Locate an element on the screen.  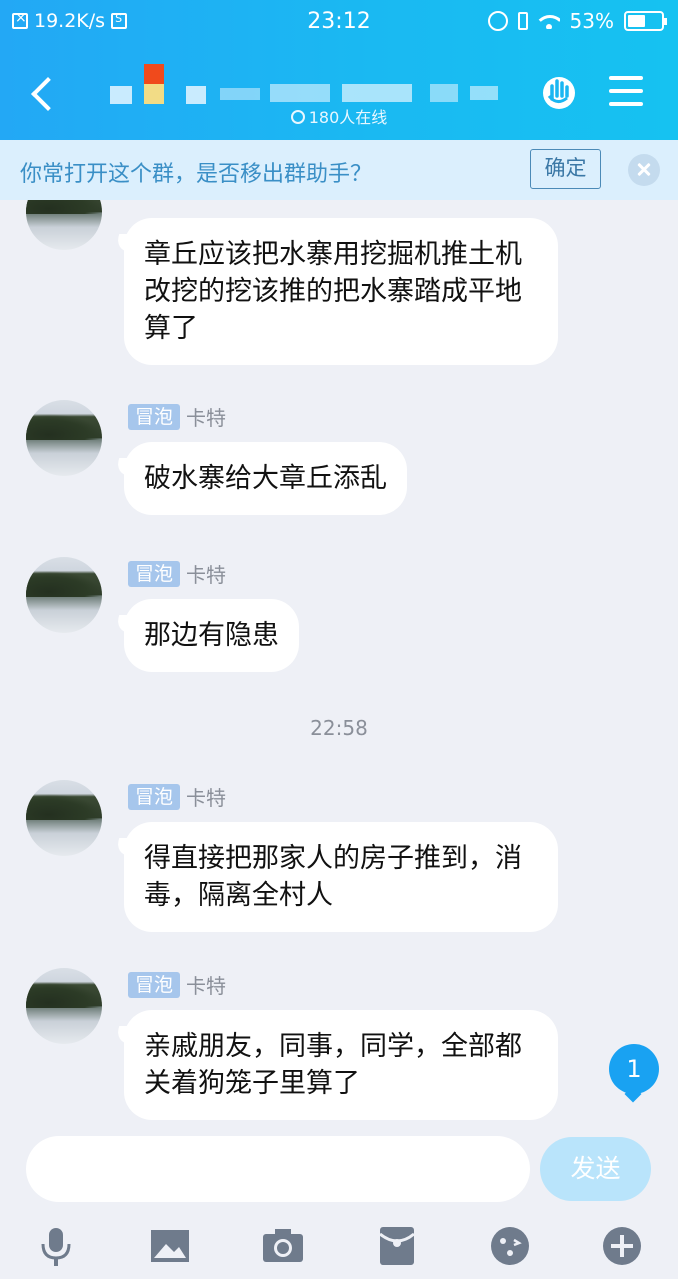
chat-navbar: 180人在线 is located at coordinates (339, 94).